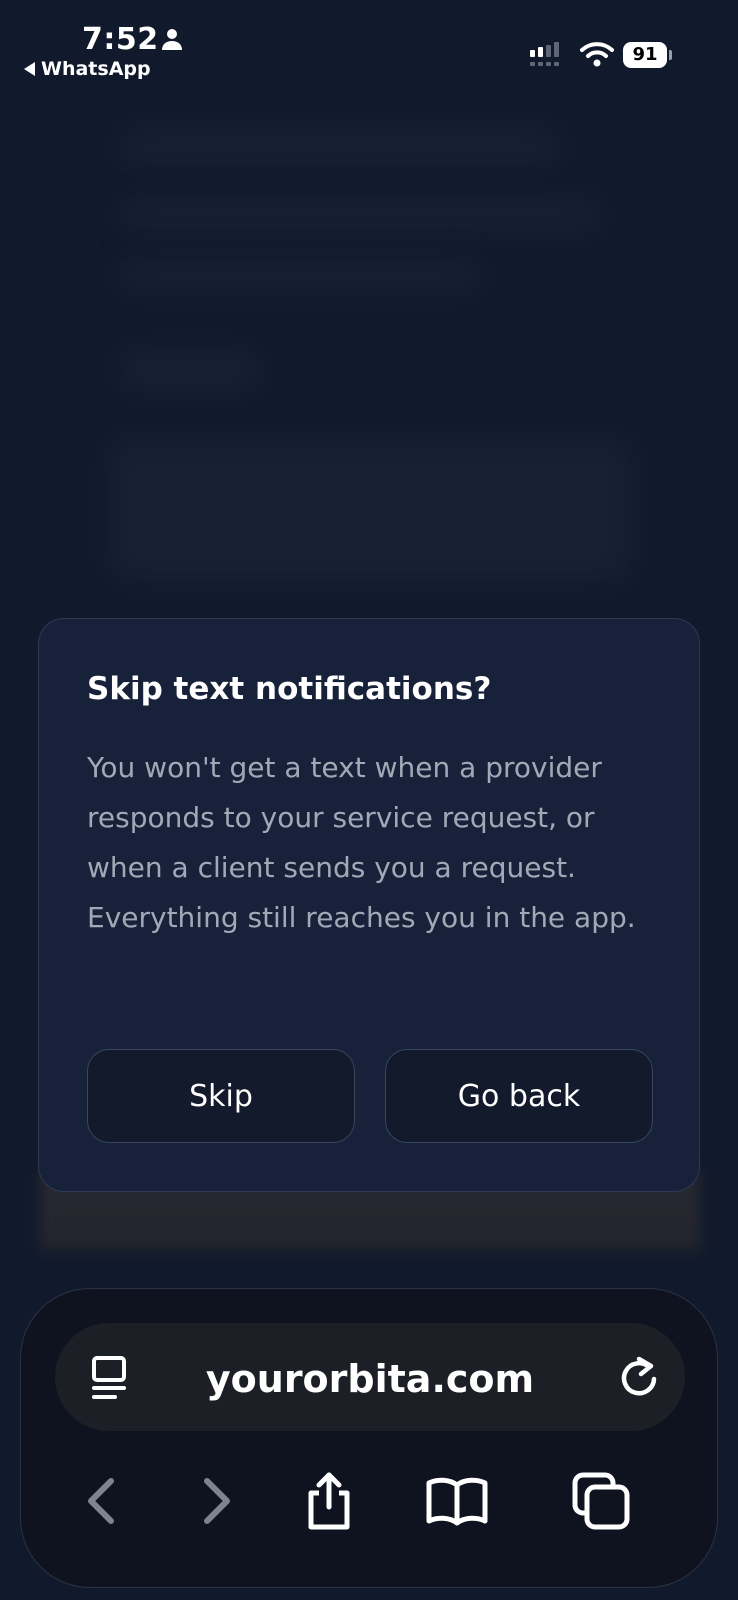 This screenshot has width=738, height=1600. Describe the element at coordinates (289, 689) in the screenshot. I see `dialog-title: Skip text notifications?` at that location.